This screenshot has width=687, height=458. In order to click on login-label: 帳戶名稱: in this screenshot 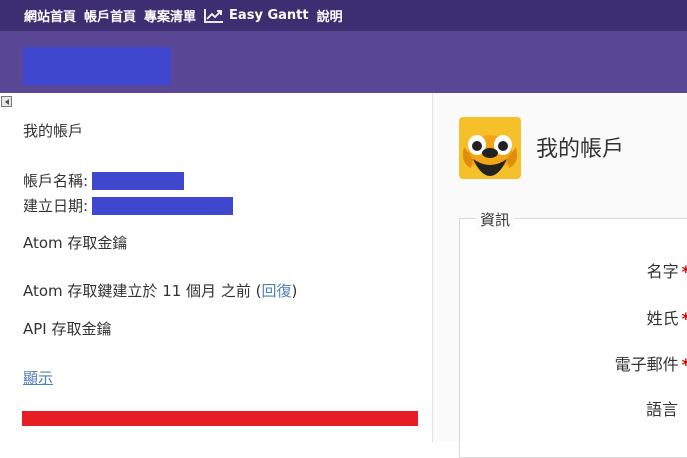, I will do `click(56, 181)`.